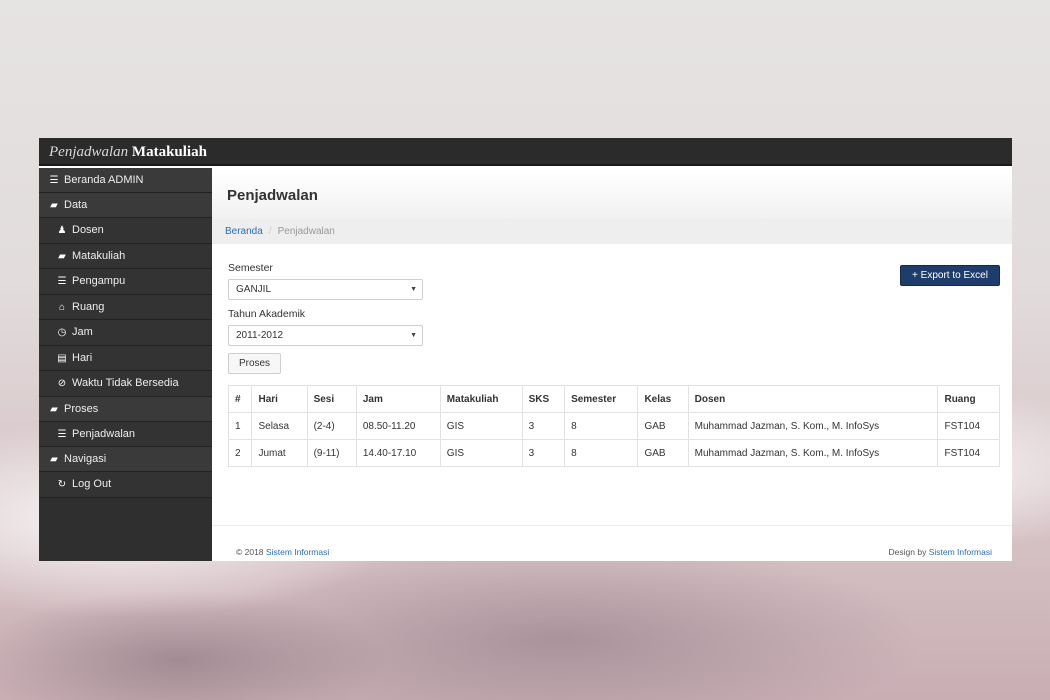 The width and height of the screenshot is (1050, 700). I want to click on sidebar-item-label: Dosen, so click(88, 230).